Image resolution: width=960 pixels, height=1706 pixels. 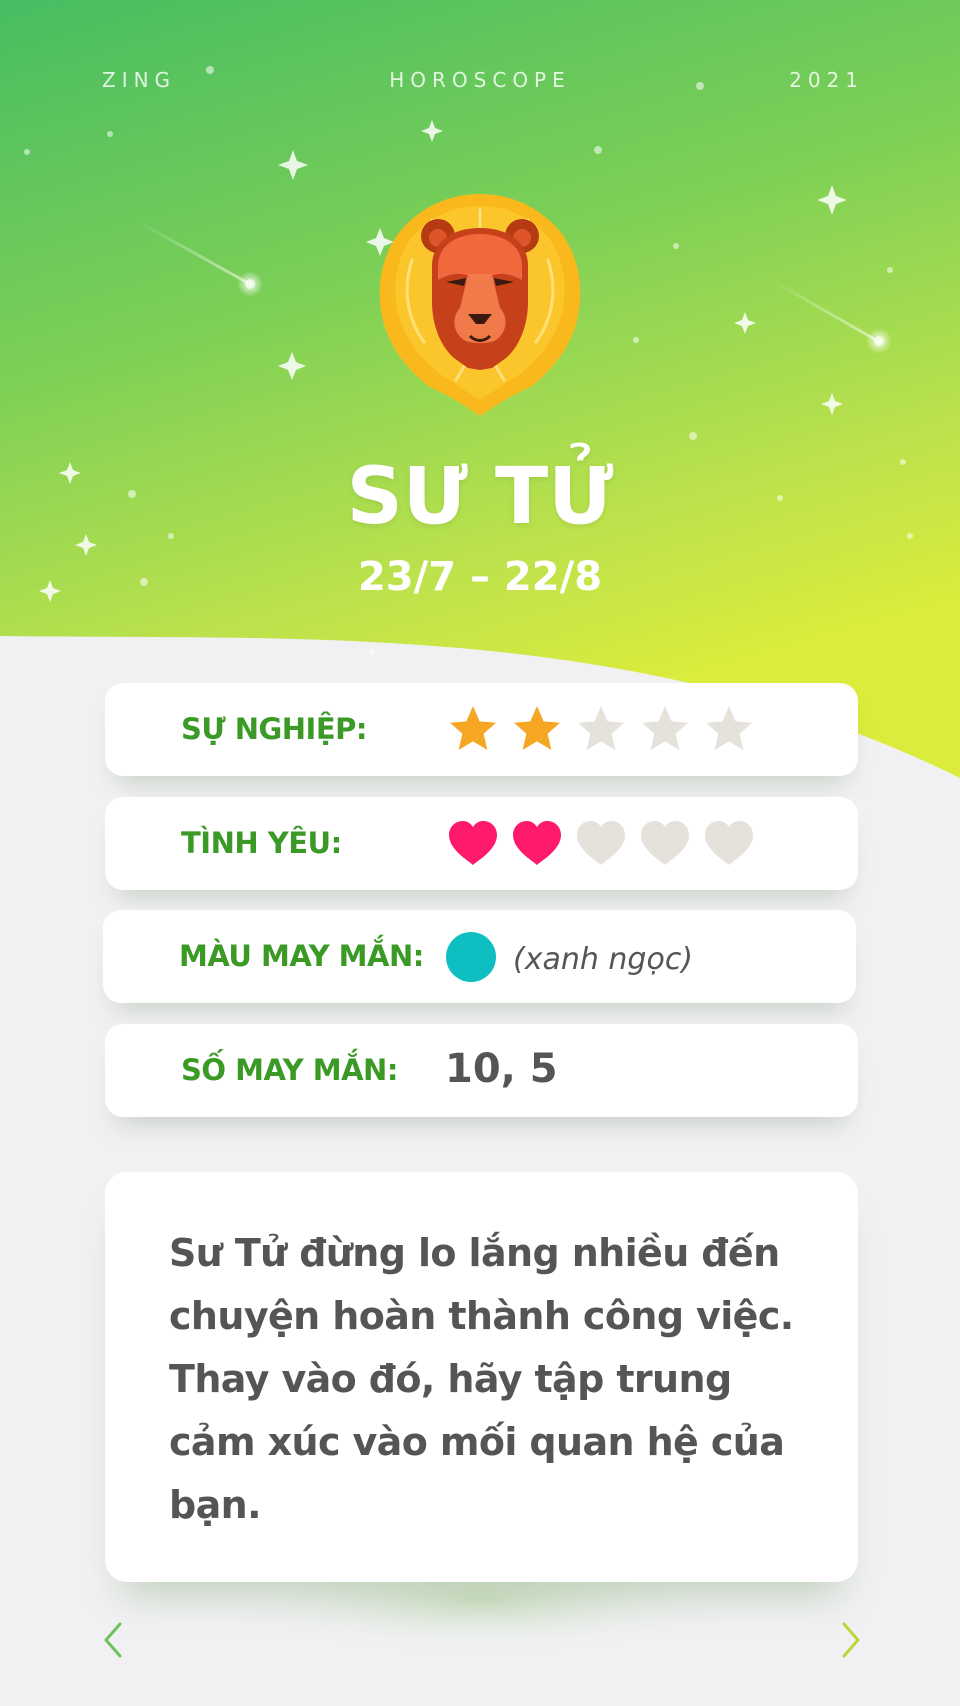 What do you see at coordinates (480, 577) in the screenshot?
I see `sign-dates: 23/7 – 22/8` at bounding box center [480, 577].